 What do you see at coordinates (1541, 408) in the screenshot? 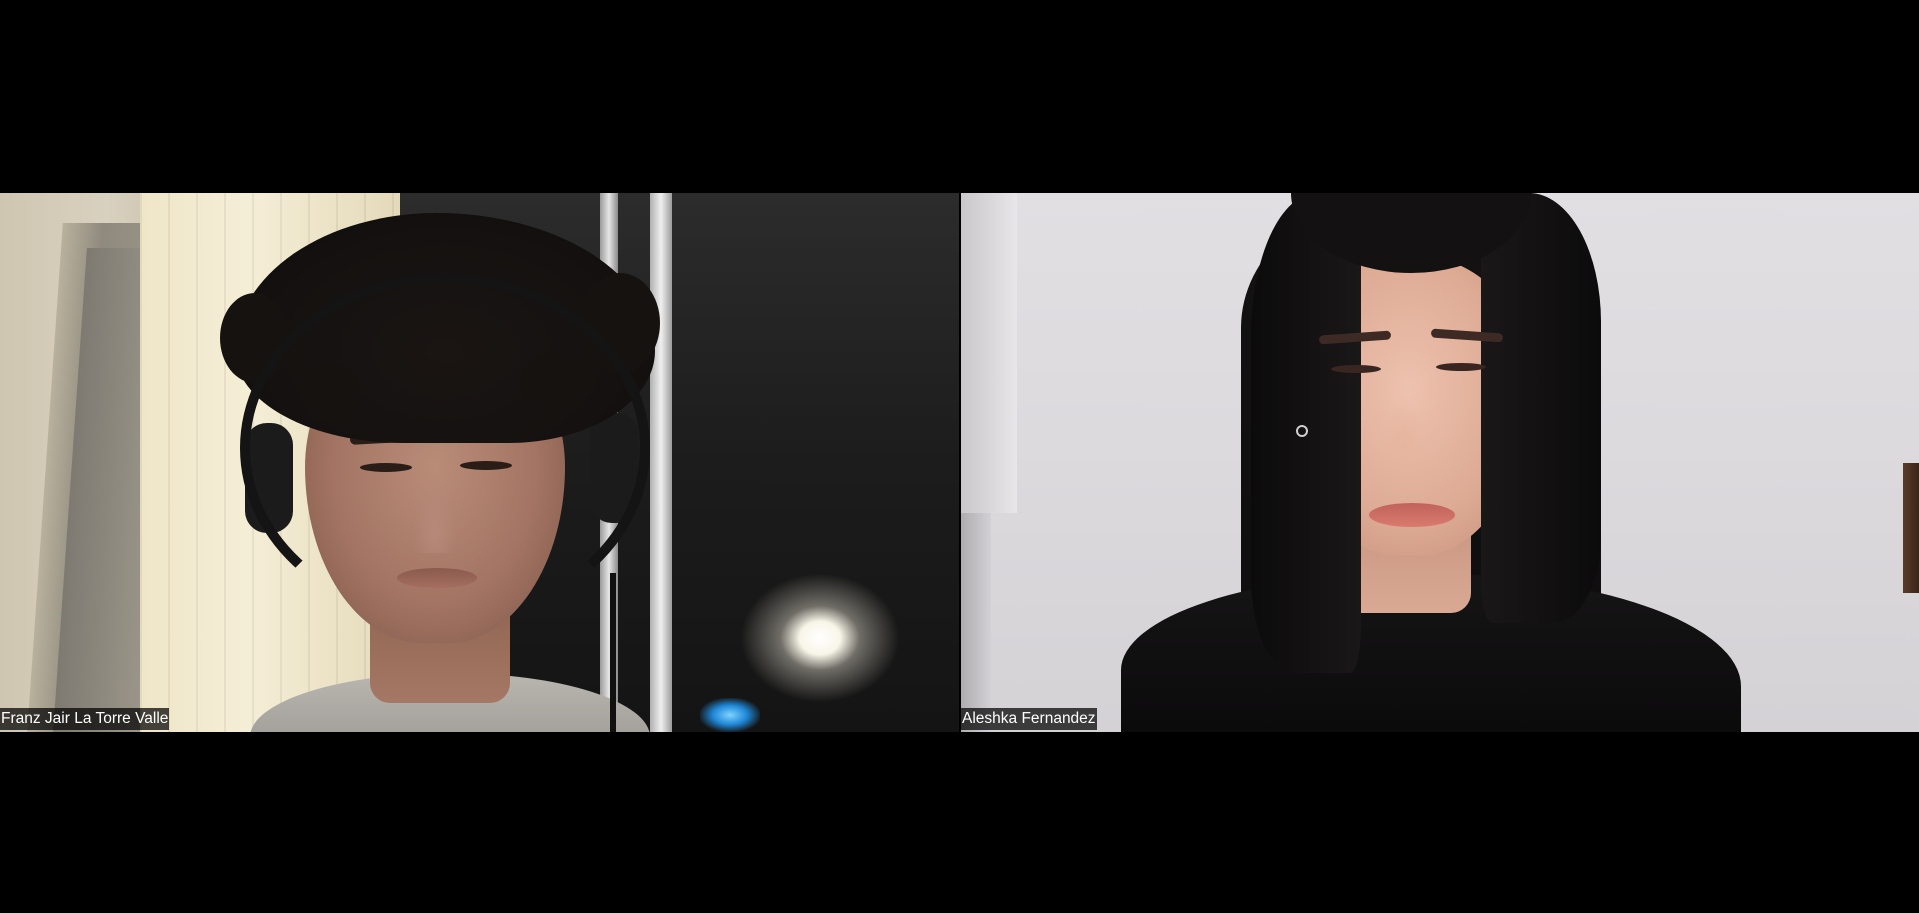
I see `person-hair` at bounding box center [1541, 408].